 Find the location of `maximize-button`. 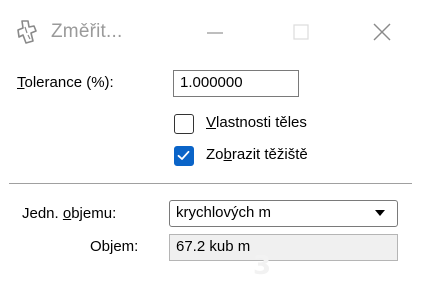

maximize-button is located at coordinates (301, 32).